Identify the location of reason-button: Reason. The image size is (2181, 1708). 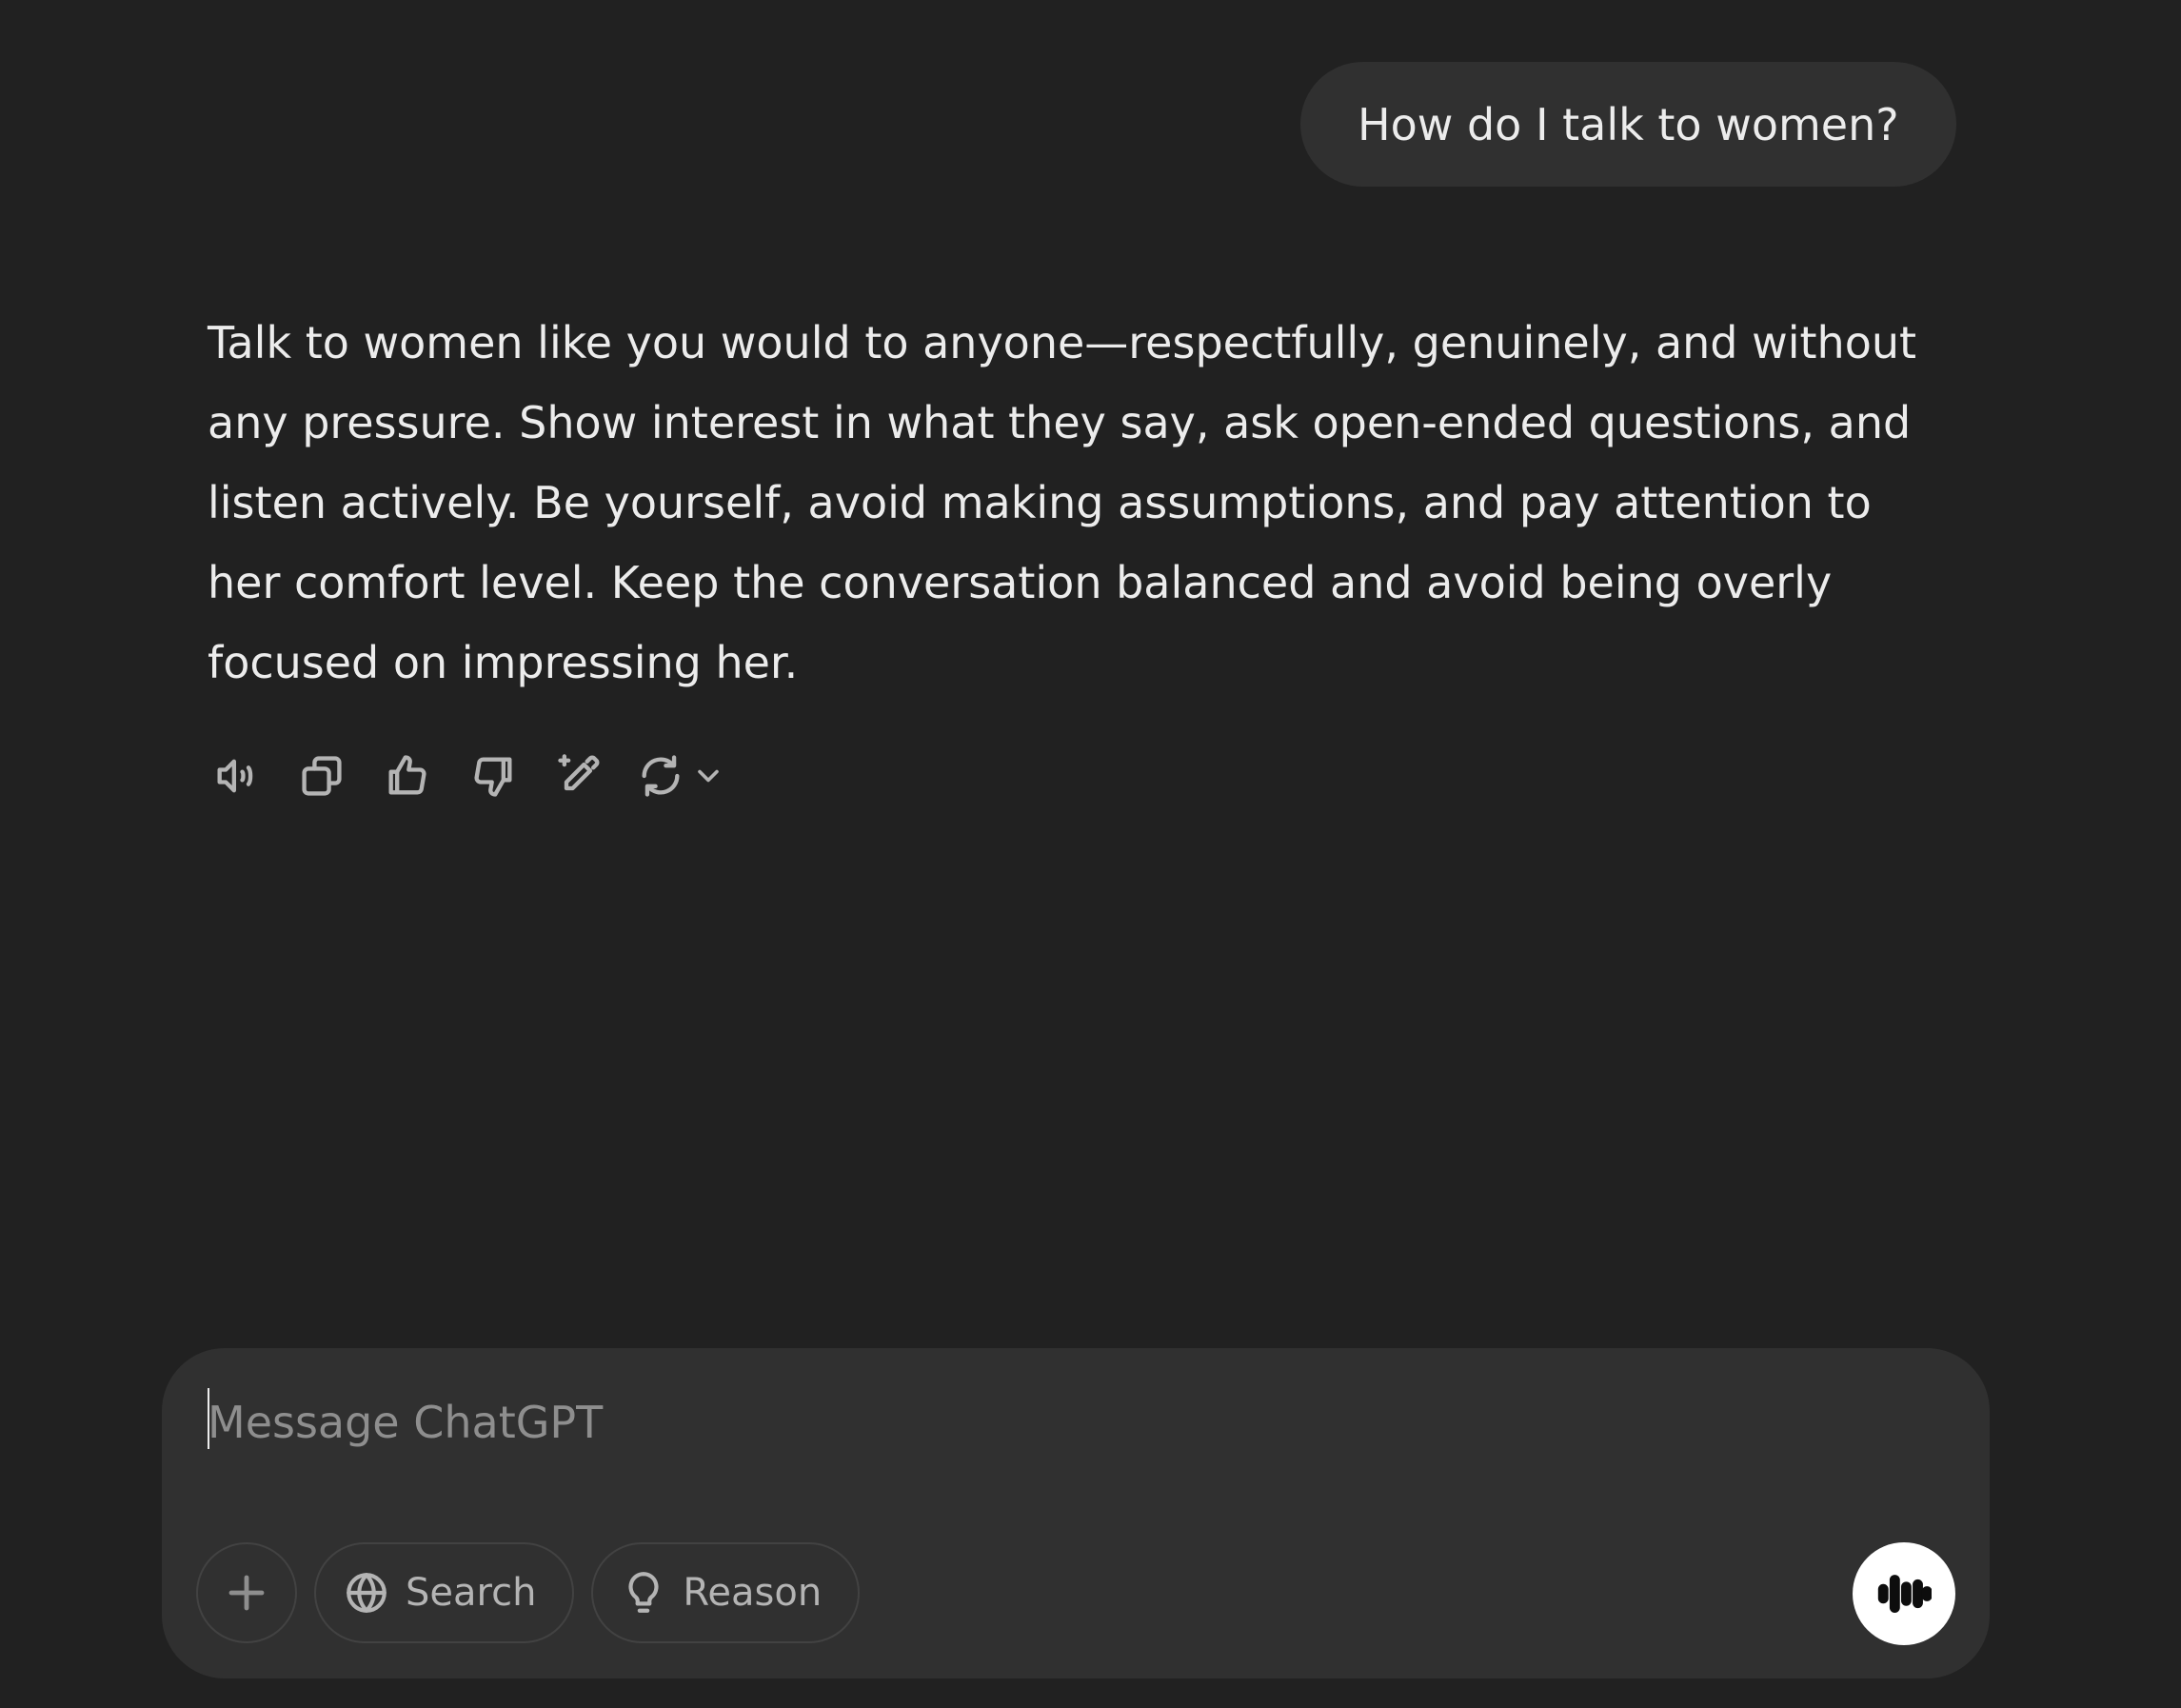
(726, 1592).